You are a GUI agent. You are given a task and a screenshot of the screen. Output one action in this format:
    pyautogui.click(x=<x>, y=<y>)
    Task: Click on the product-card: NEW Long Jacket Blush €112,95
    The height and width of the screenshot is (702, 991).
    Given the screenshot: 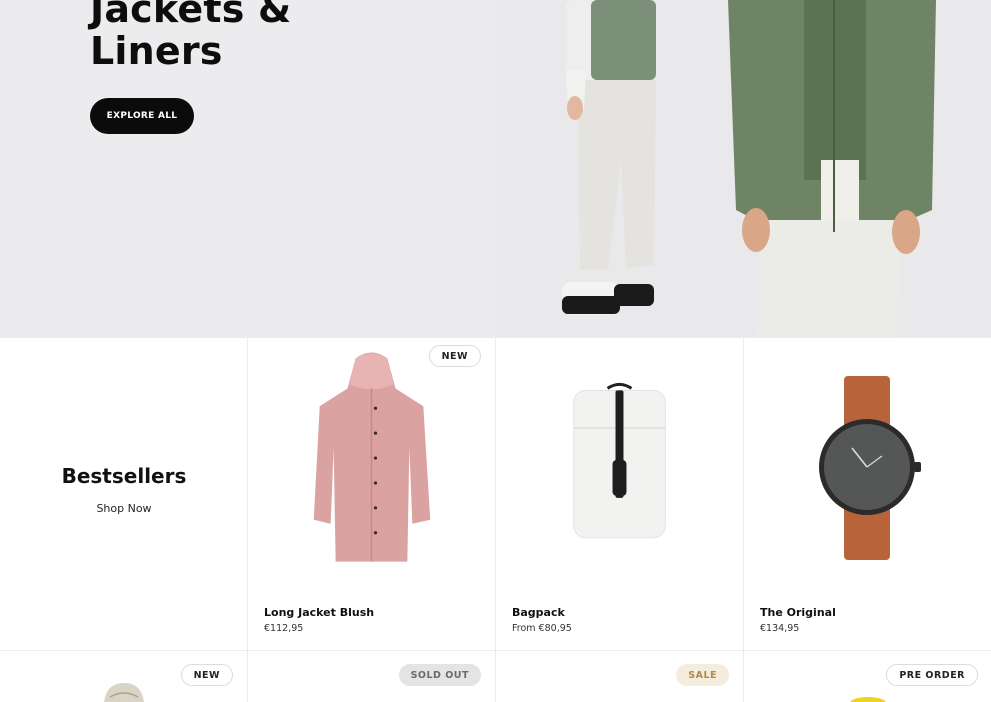 What is the action you would take?
    pyautogui.click(x=372, y=494)
    